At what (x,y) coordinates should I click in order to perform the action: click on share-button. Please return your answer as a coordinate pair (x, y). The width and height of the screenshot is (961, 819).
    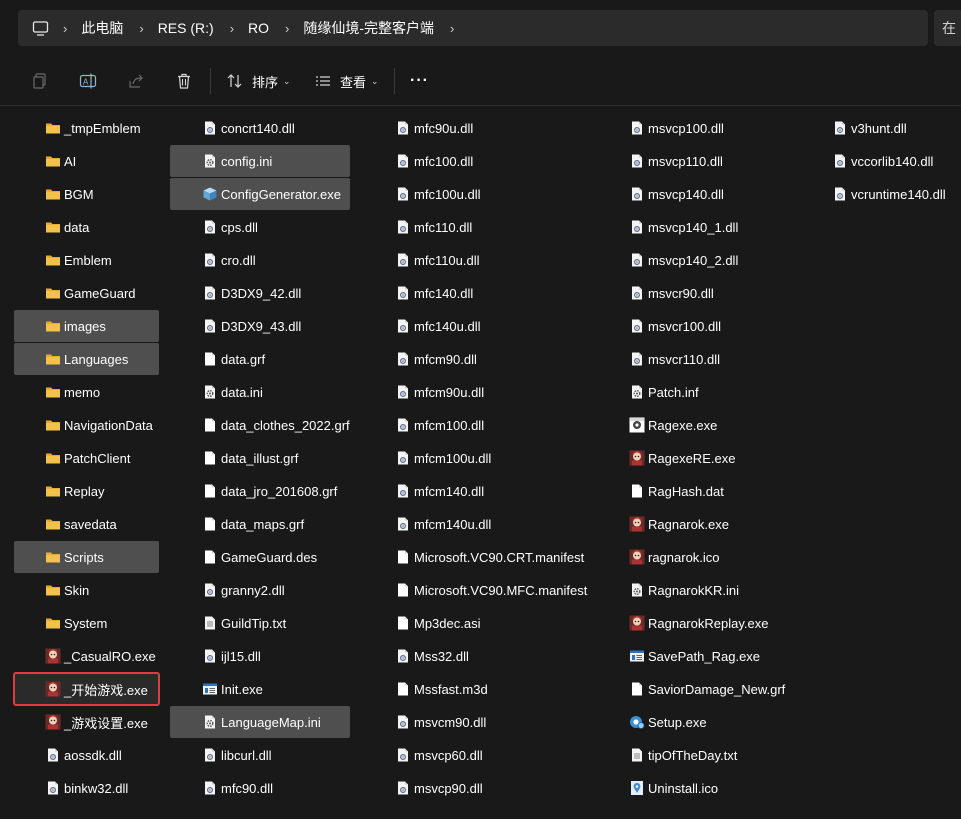
    Looking at the image, I should click on (136, 81).